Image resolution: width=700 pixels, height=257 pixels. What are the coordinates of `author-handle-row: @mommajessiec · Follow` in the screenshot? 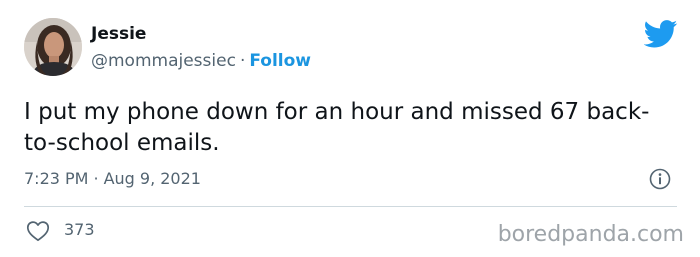 It's located at (201, 61).